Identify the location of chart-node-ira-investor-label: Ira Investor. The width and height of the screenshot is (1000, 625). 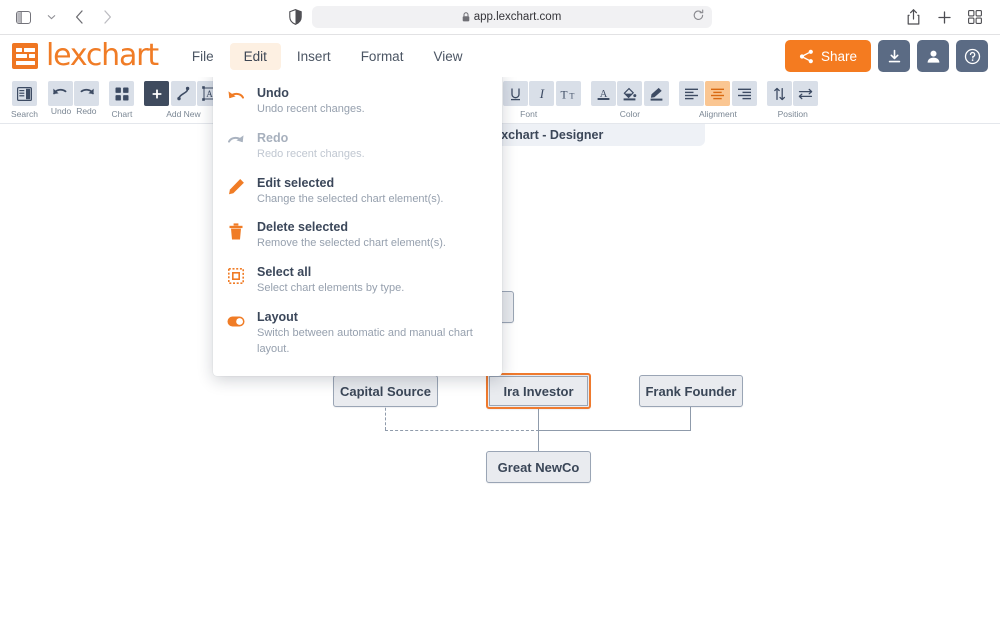
(538, 391).